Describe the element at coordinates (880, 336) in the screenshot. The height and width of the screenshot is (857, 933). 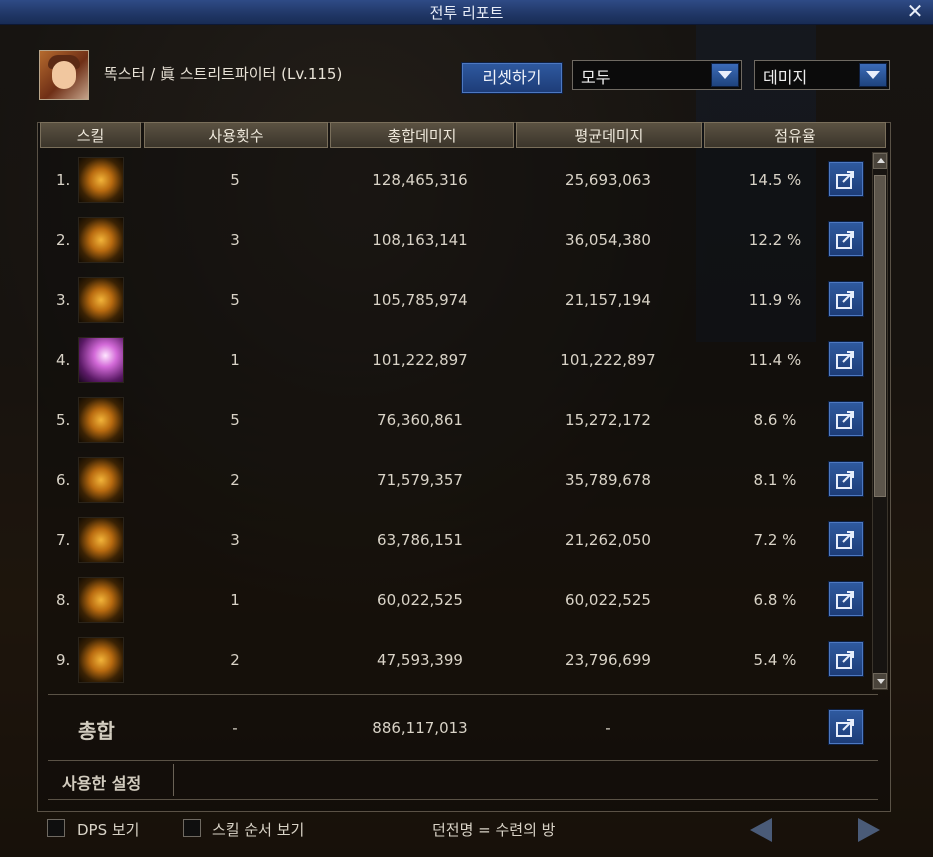
I see `scroll-thumb` at that location.